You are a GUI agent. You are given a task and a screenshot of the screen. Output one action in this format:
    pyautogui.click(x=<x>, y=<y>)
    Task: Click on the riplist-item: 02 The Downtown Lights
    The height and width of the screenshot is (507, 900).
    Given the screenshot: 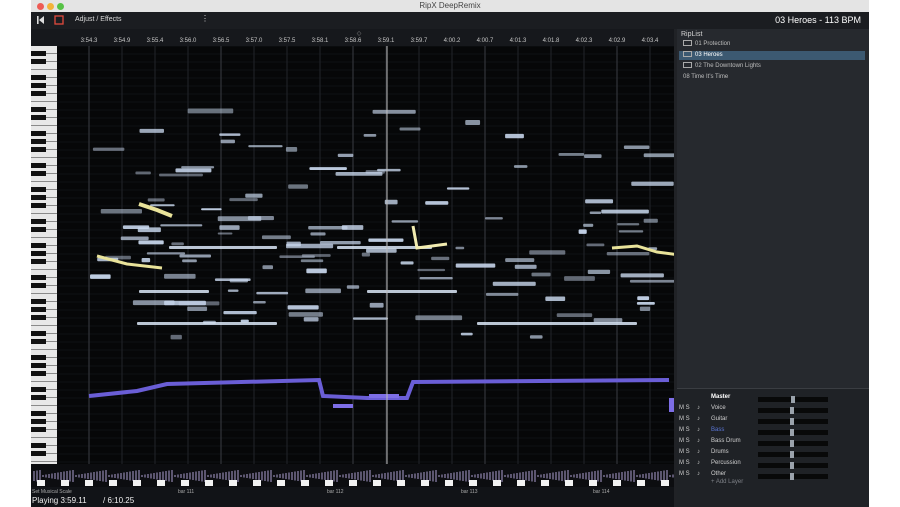 What is the action you would take?
    pyautogui.click(x=772, y=66)
    